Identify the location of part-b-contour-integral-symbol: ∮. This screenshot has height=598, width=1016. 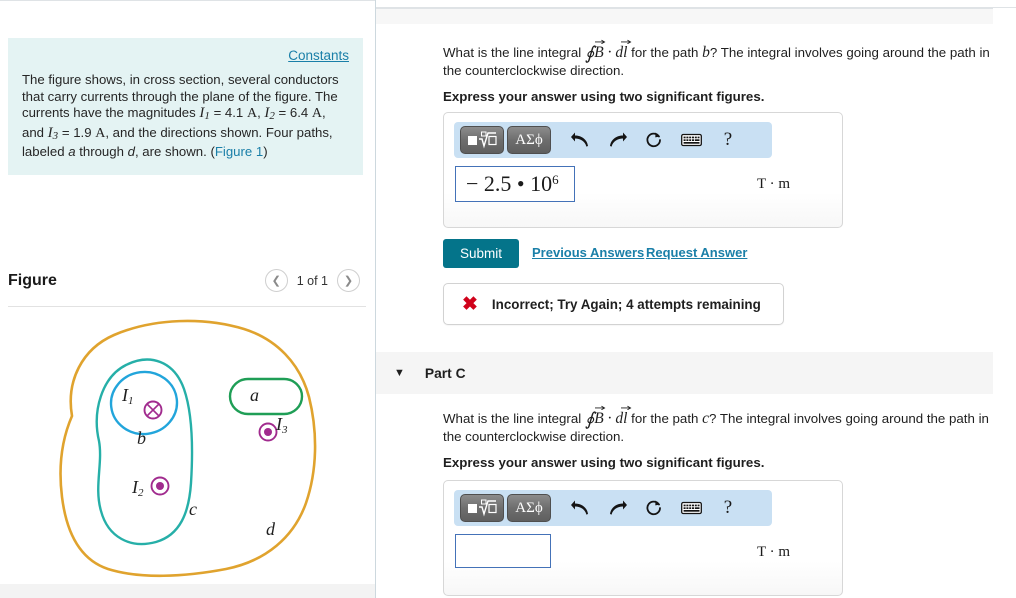
(589, 53).